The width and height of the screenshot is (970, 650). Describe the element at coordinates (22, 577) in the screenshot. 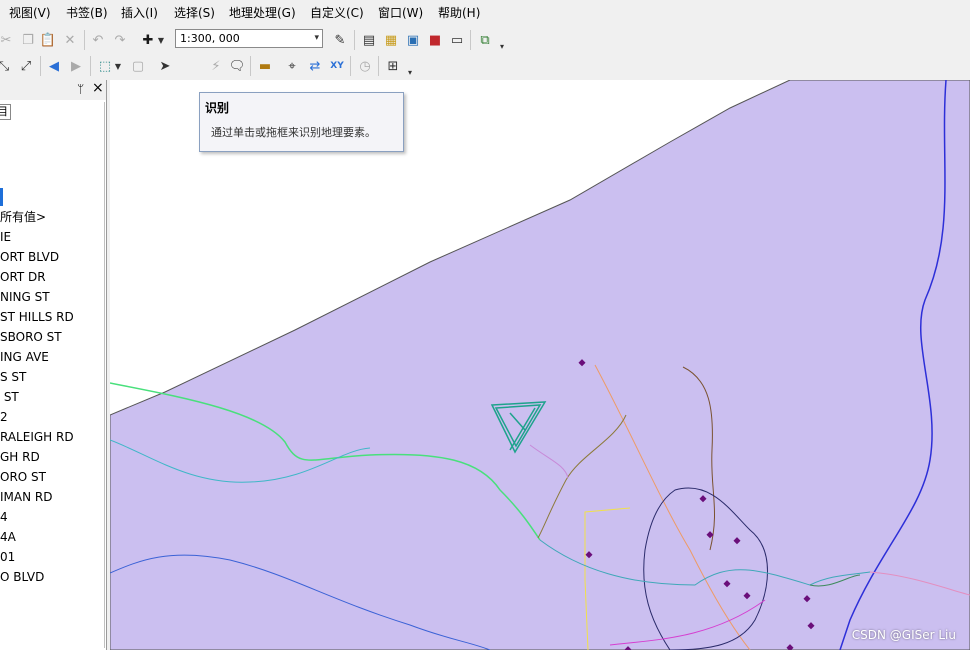

I see `list-item: O BLVD` at that location.